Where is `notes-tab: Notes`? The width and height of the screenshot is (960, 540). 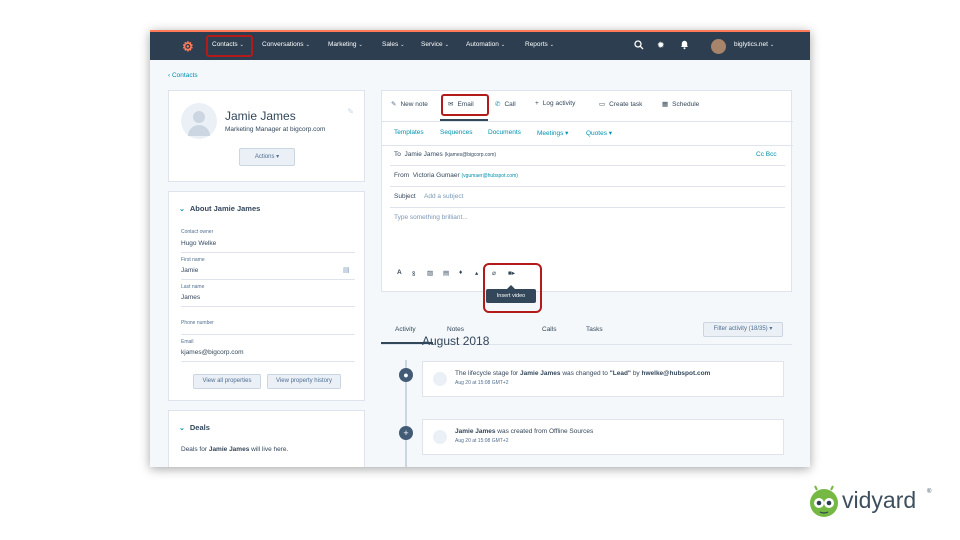
notes-tab: Notes is located at coordinates (455, 329).